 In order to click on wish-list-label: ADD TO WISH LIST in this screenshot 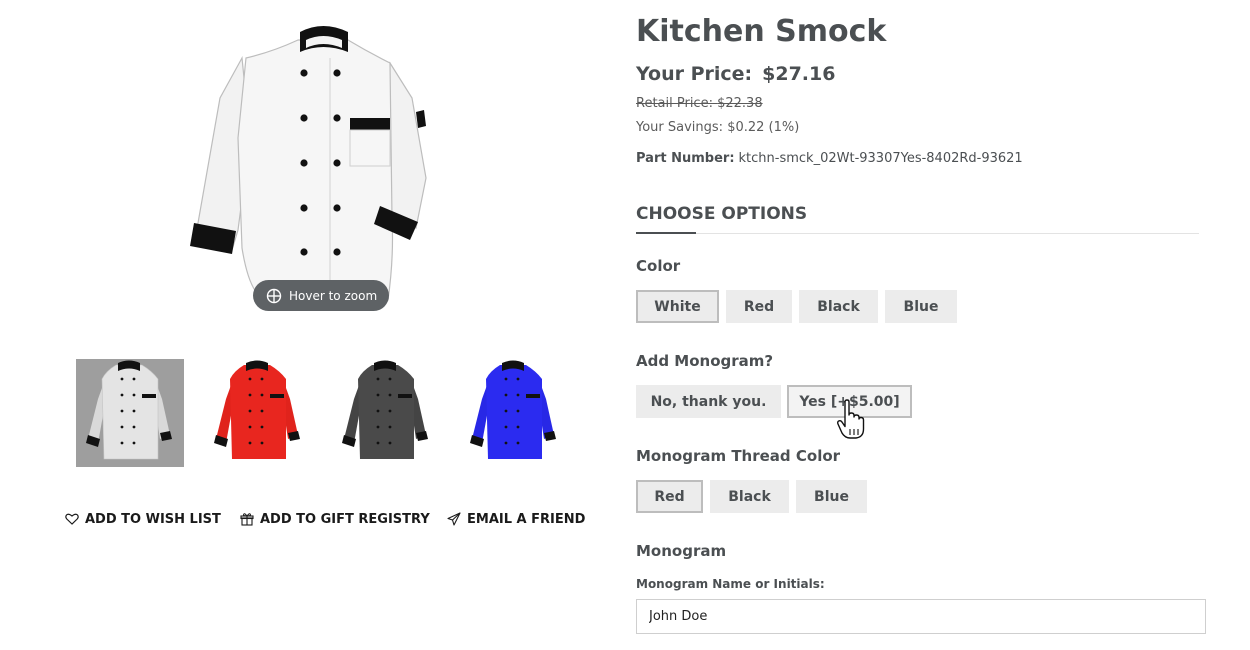, I will do `click(153, 519)`.